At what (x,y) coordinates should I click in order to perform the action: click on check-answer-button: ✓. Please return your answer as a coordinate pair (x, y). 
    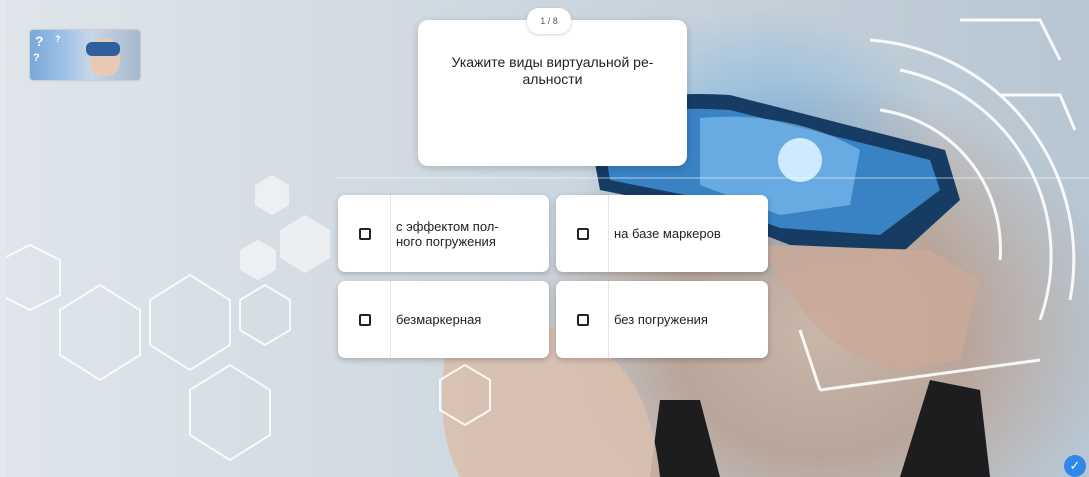
    Looking at the image, I should click on (1075, 466).